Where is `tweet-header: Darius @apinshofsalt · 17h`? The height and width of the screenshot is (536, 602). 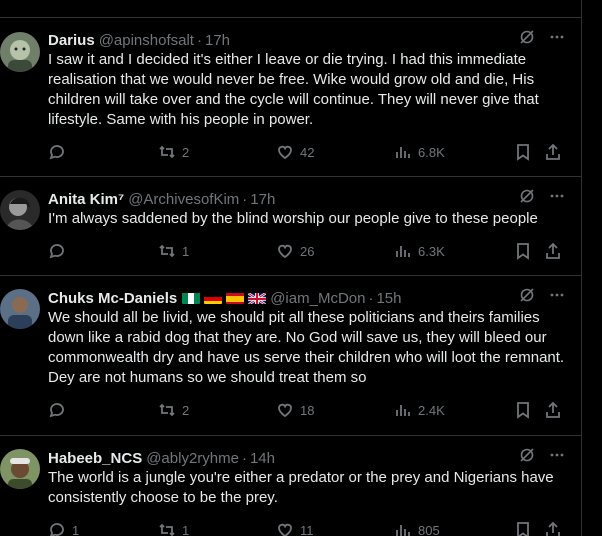
tweet-header: Darius @apinshofsalt · 17h is located at coordinates (306, 40).